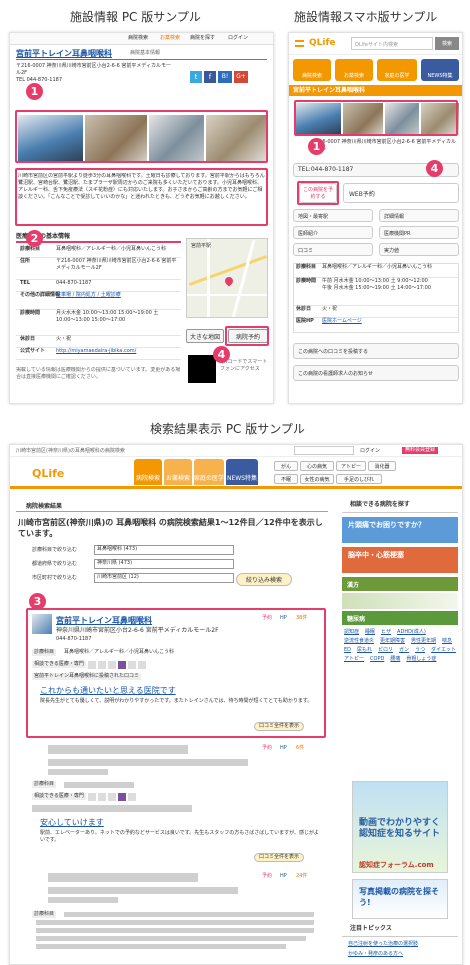 This screenshot has width=470, height=965. I want to click on result2-badge-reserve: 予約, so click(267, 748).